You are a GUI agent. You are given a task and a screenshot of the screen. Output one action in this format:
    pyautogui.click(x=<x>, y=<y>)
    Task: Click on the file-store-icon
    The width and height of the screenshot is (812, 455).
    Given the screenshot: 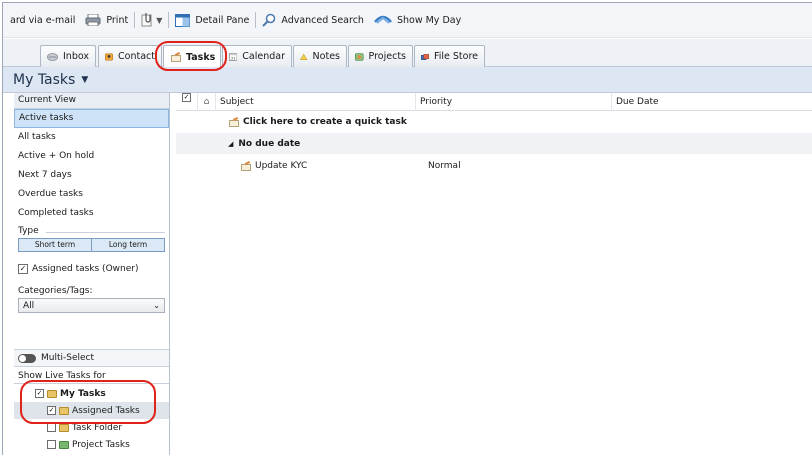 What is the action you would take?
    pyautogui.click(x=425, y=56)
    